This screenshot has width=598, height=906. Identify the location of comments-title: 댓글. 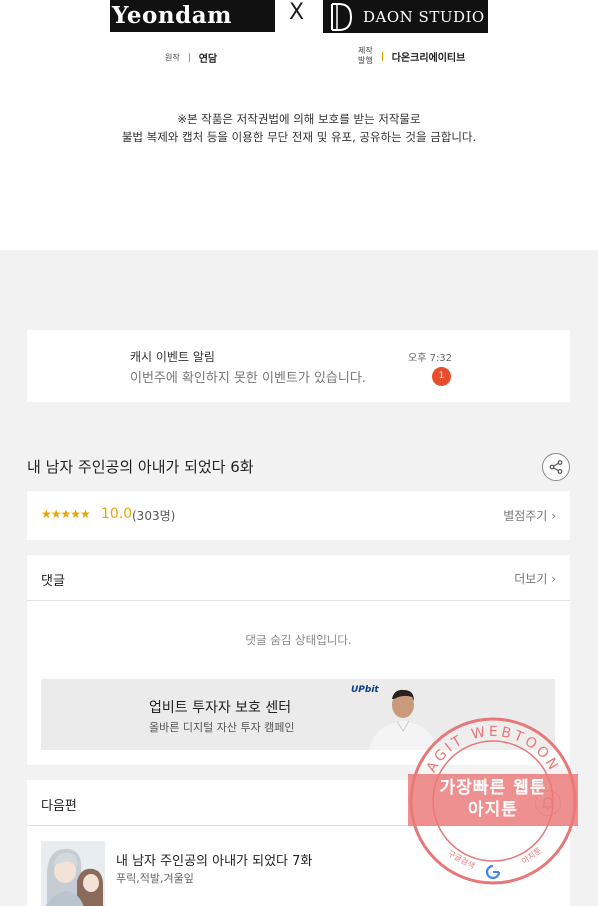
(53, 581).